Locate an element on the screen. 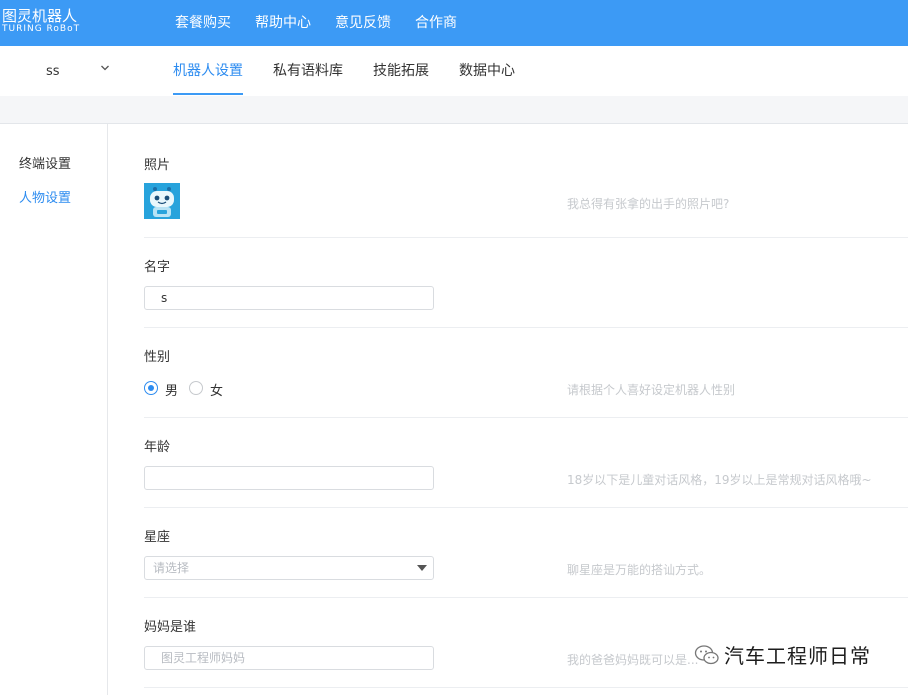  side-menu-persona-settings: 人物设置 is located at coordinates (45, 196).